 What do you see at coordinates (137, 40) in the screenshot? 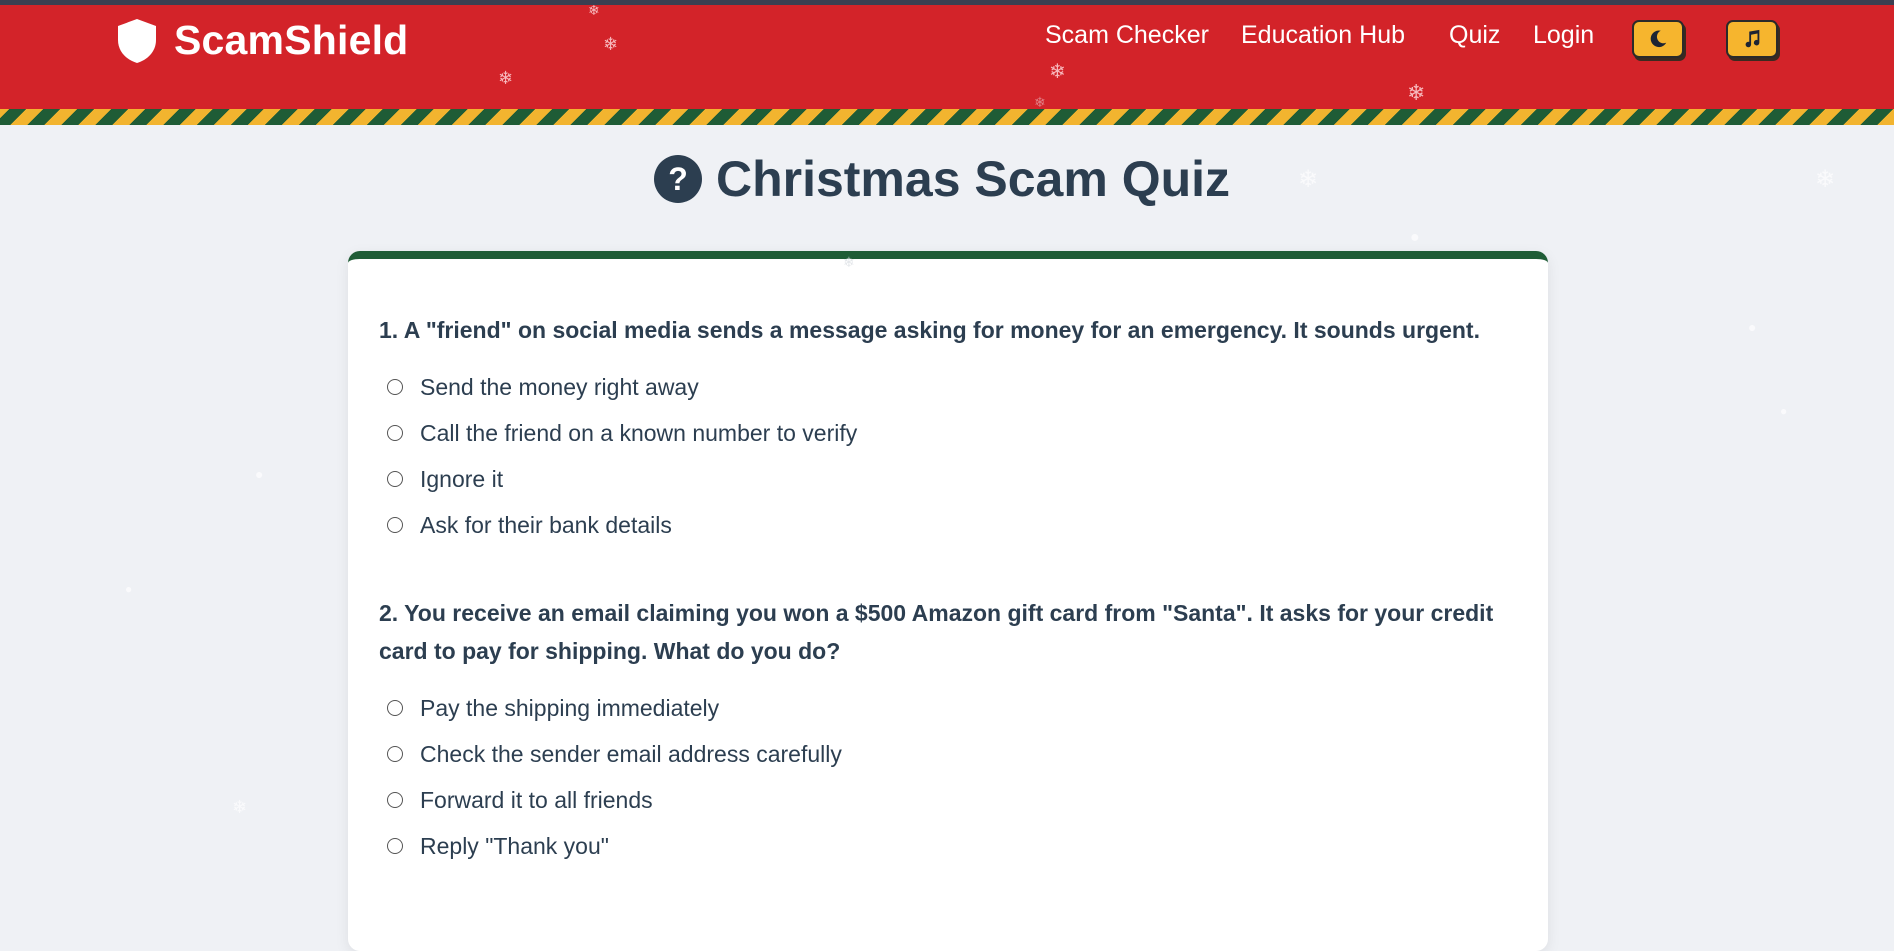
I see `shield-icon` at bounding box center [137, 40].